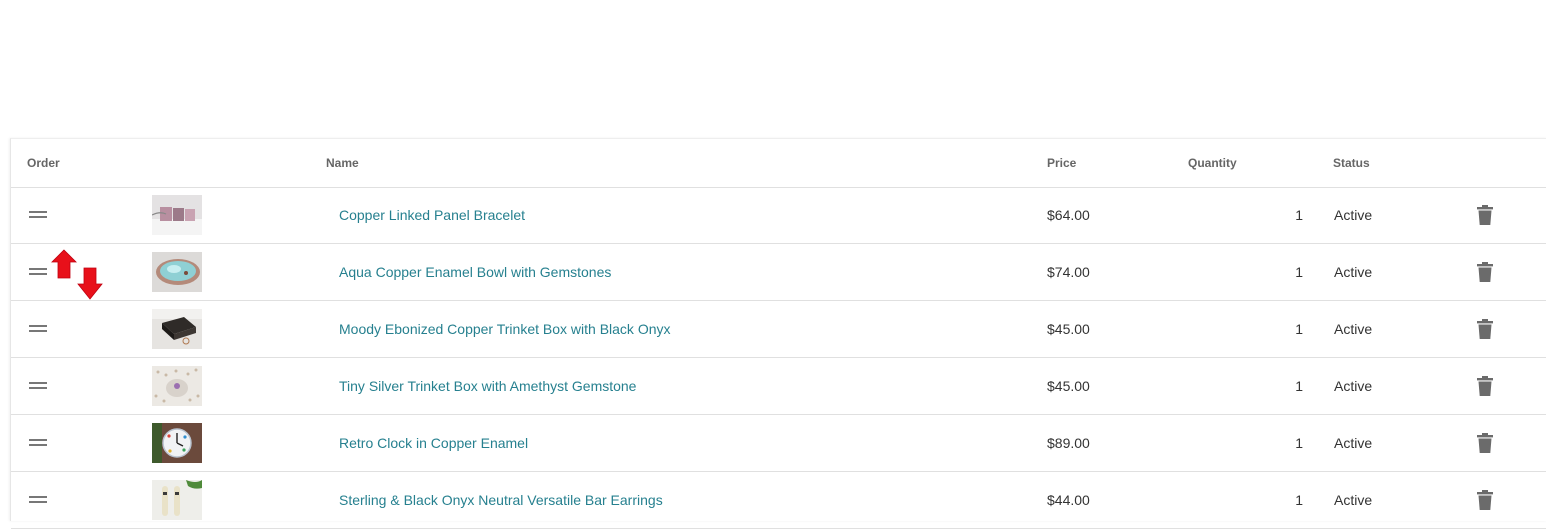  Describe the element at coordinates (342, 163) in the screenshot. I see `header-name: Name` at that location.